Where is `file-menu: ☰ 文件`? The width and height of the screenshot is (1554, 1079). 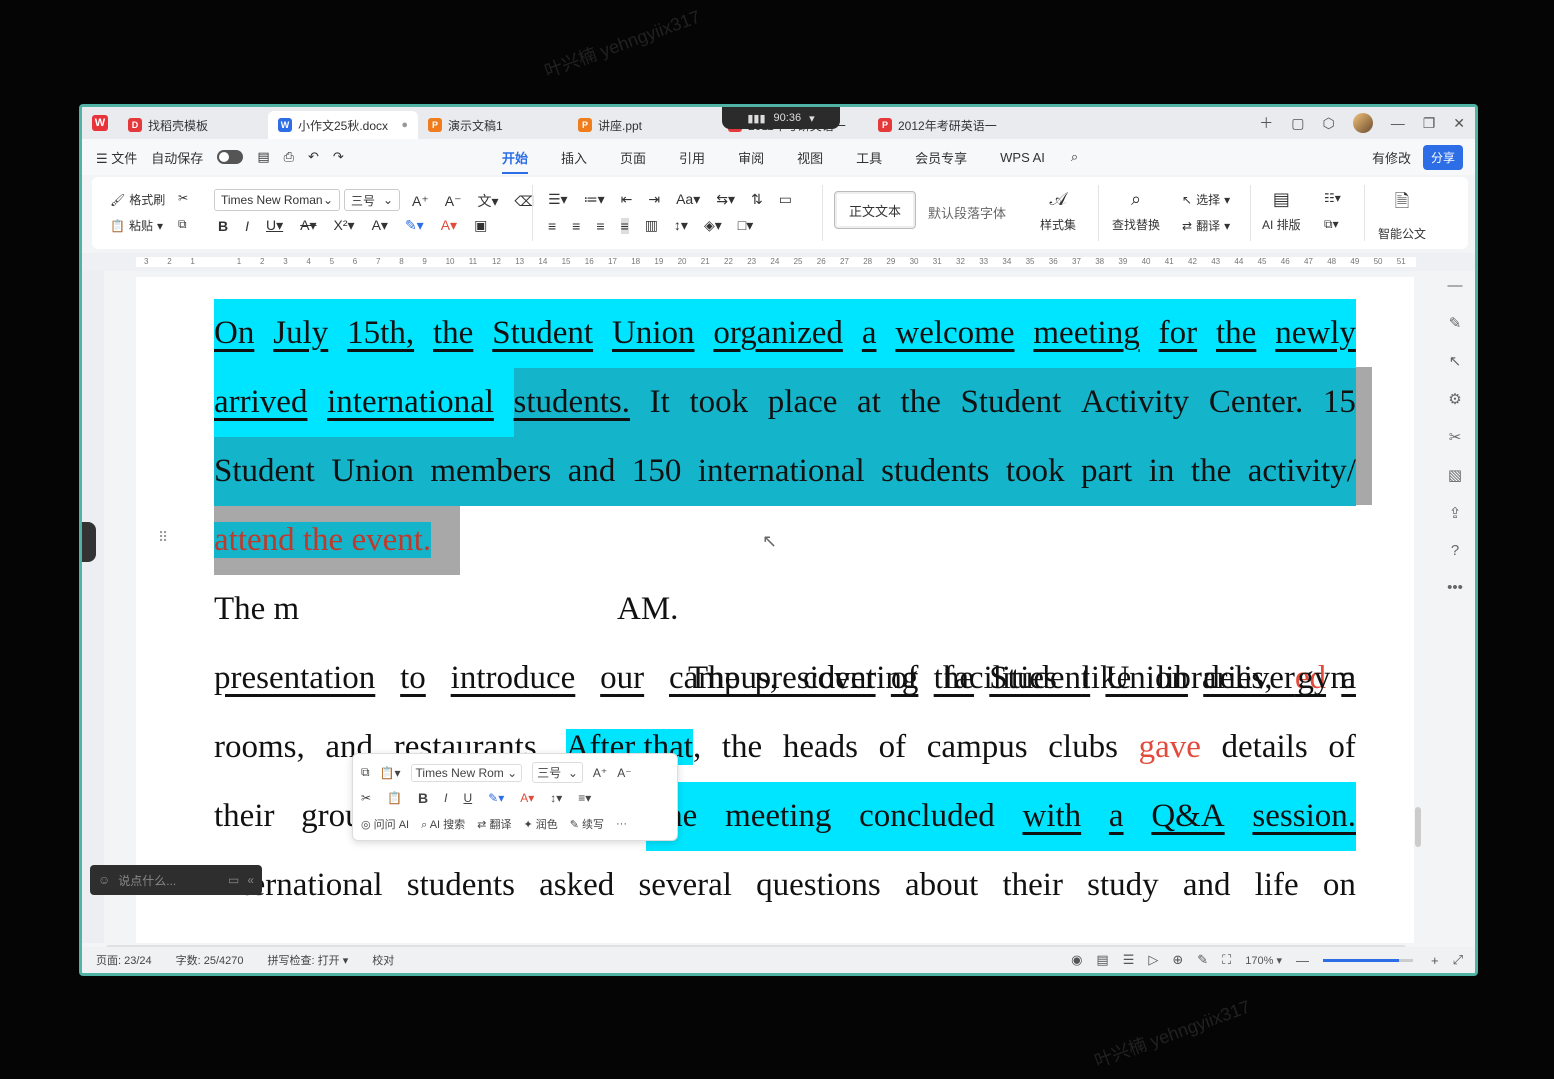
file-menu: ☰ 文件 is located at coordinates (116, 157).